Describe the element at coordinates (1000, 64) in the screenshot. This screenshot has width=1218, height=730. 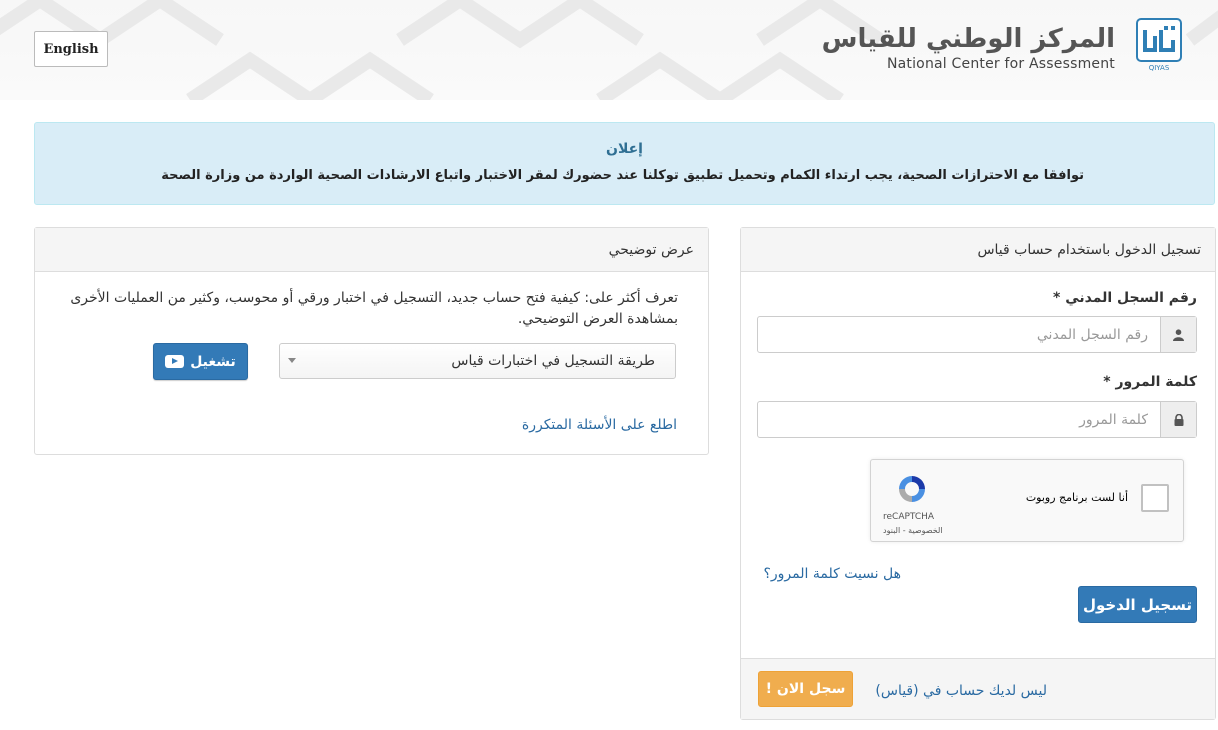
I see `logo-english-text: National Center for Assessment` at that location.